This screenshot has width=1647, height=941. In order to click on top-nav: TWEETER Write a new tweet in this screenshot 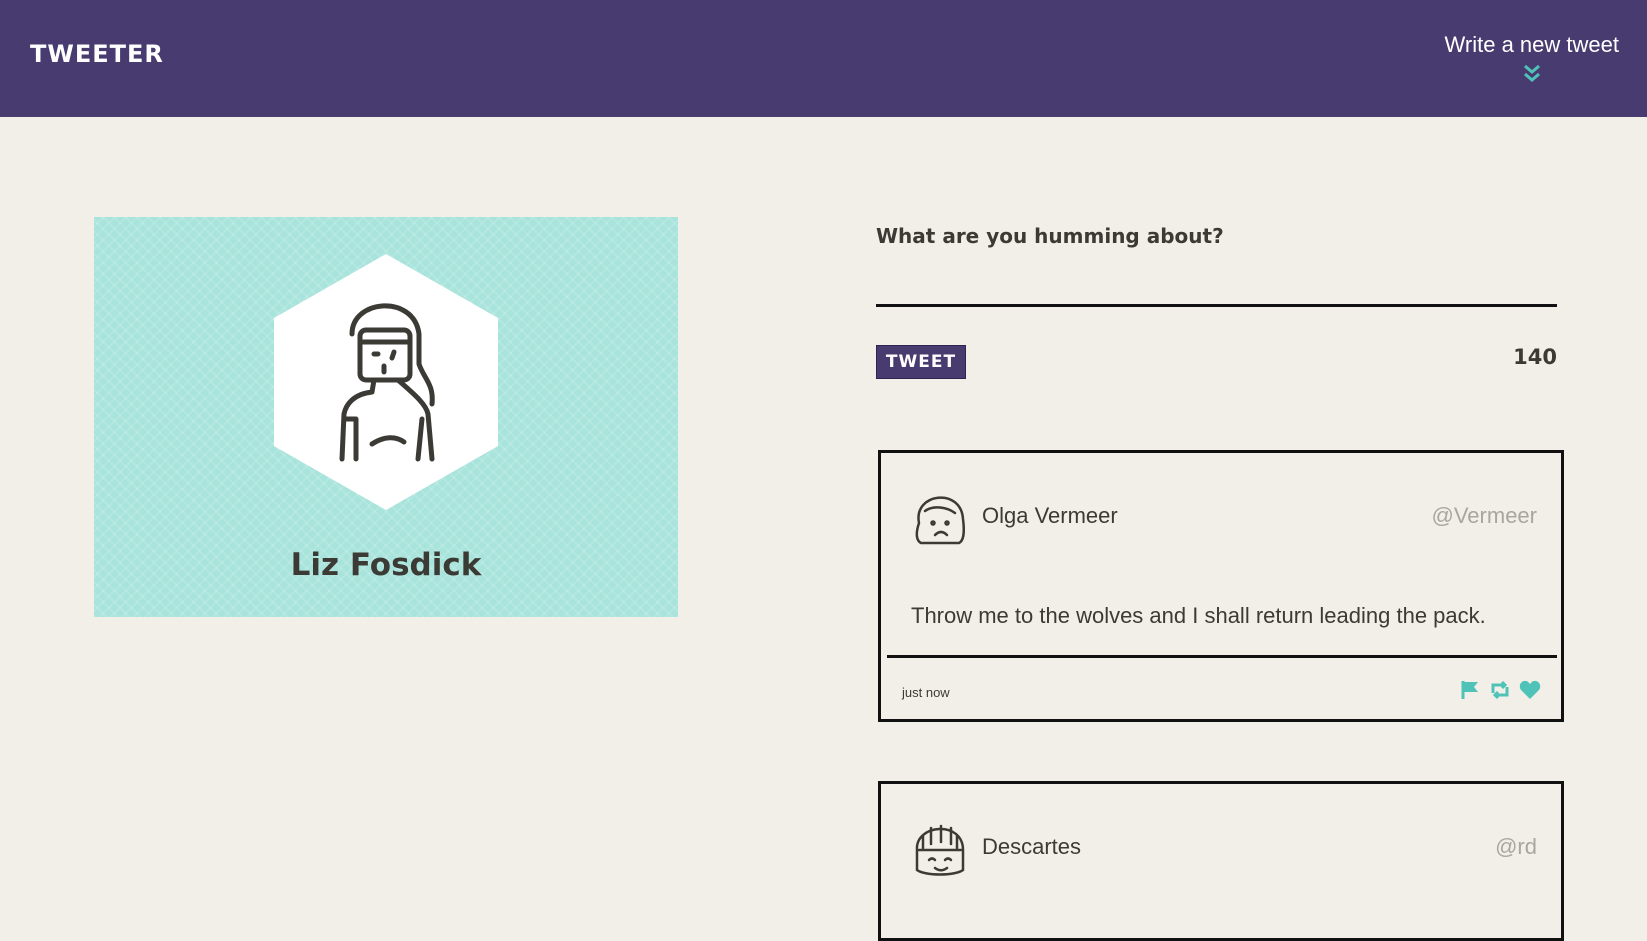, I will do `click(823, 58)`.